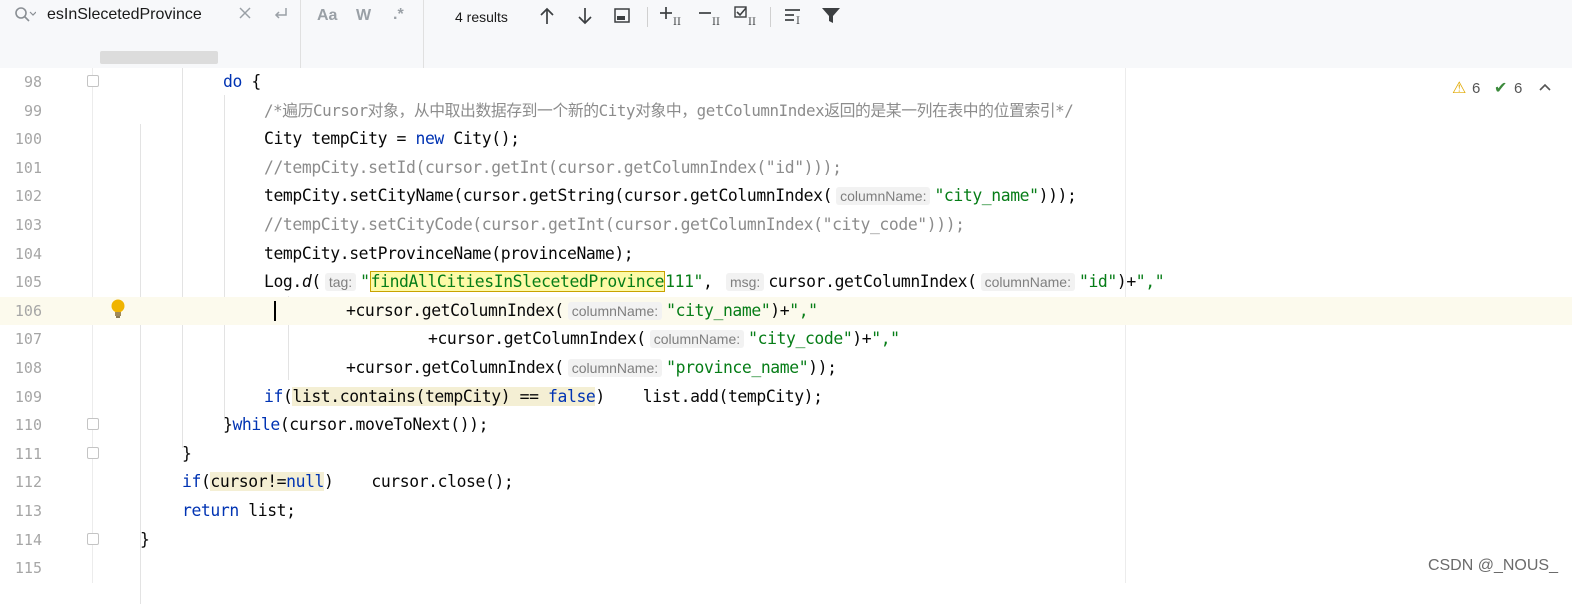  Describe the element at coordinates (831, 19) in the screenshot. I see `filter-icon` at that location.